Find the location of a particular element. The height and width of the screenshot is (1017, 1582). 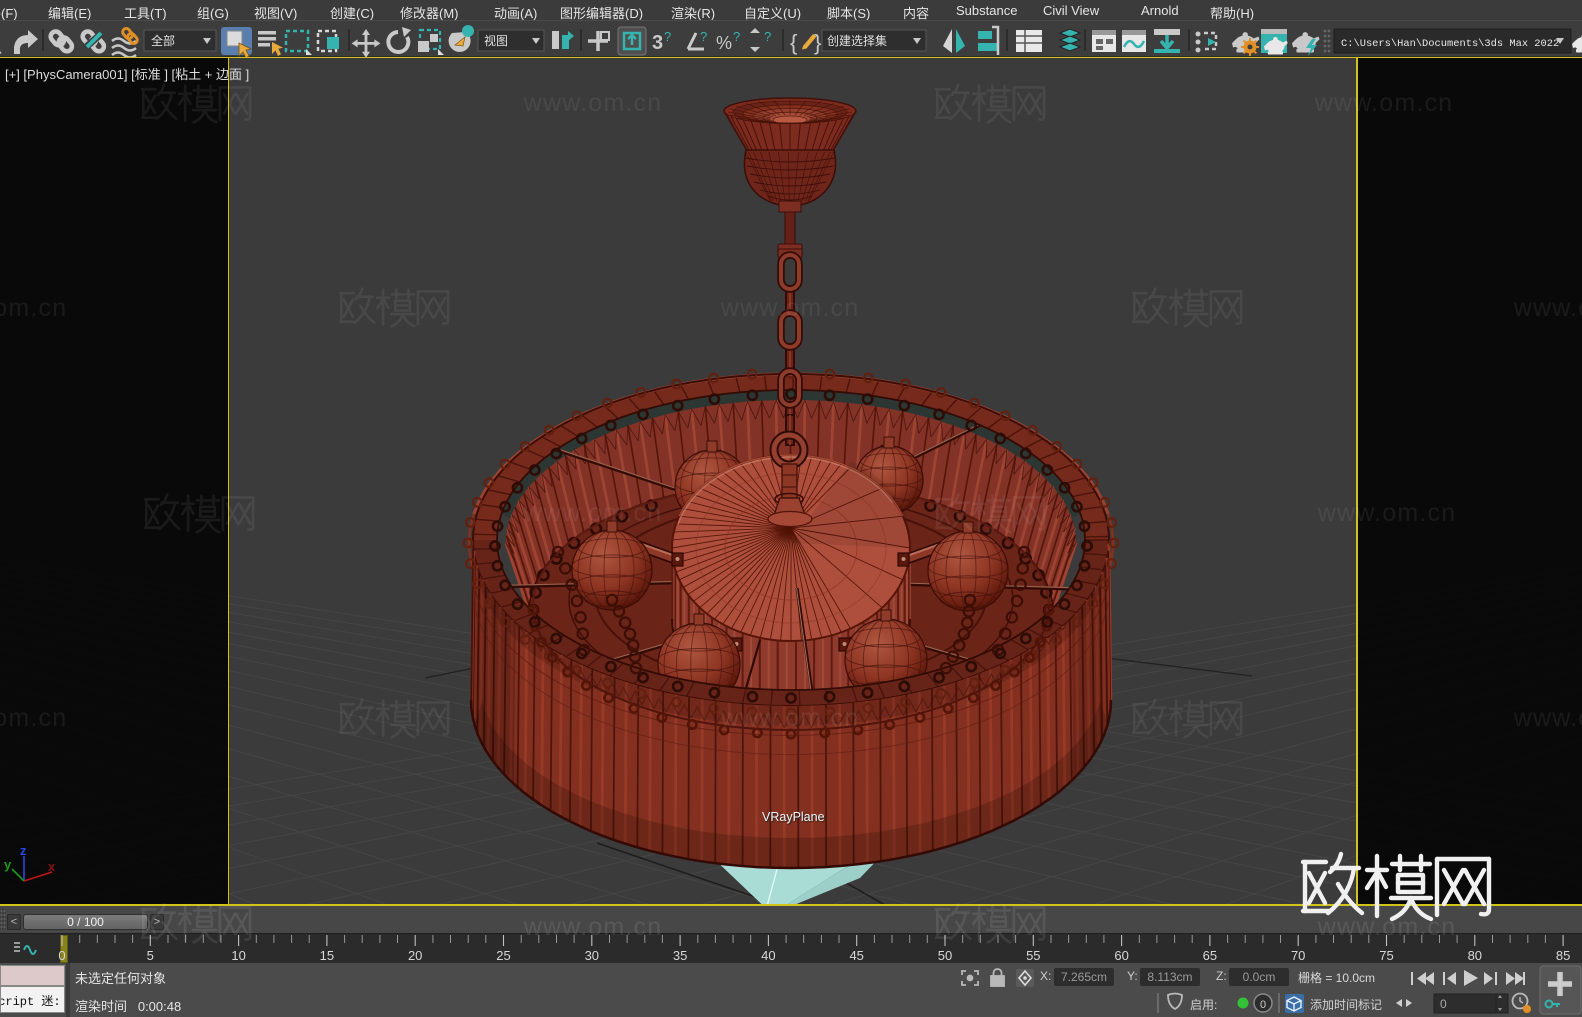

svg-text: 创建选择集 is located at coordinates (857, 40).